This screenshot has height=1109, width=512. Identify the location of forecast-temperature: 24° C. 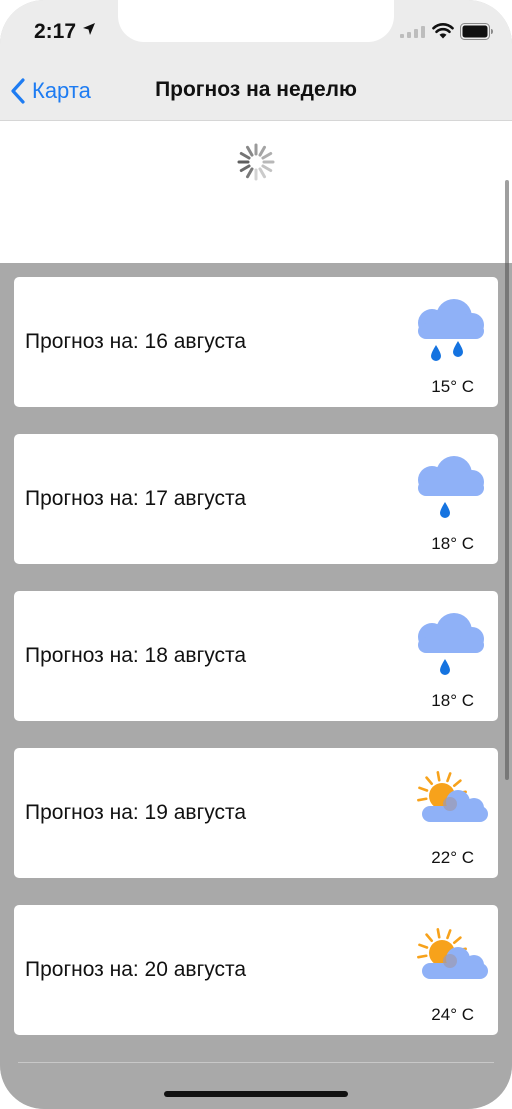
(452, 1014).